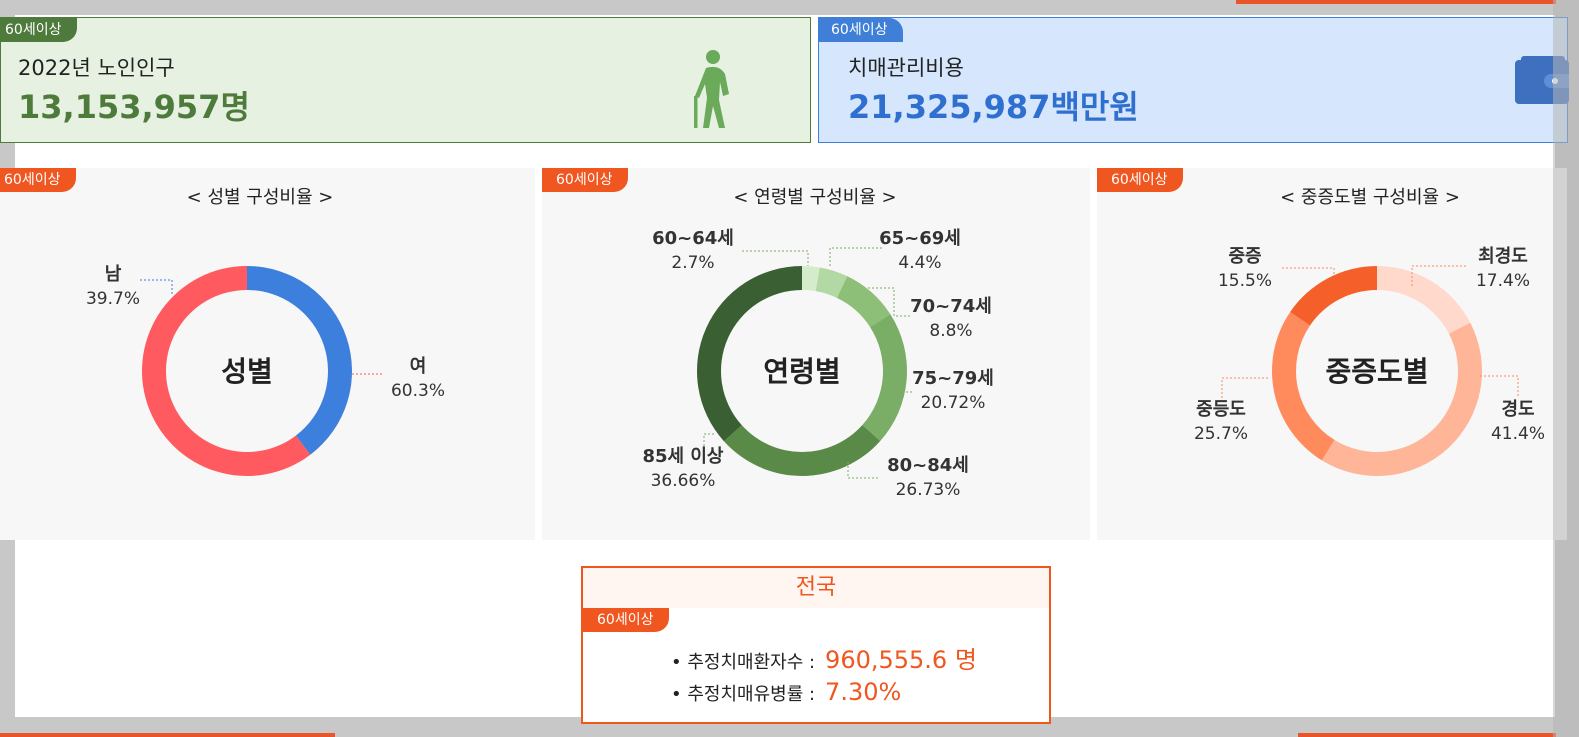 Image resolution: width=1579 pixels, height=737 pixels. What do you see at coordinates (1376, 371) in the screenshot?
I see `donut-center-label: 중증도별` at bounding box center [1376, 371].